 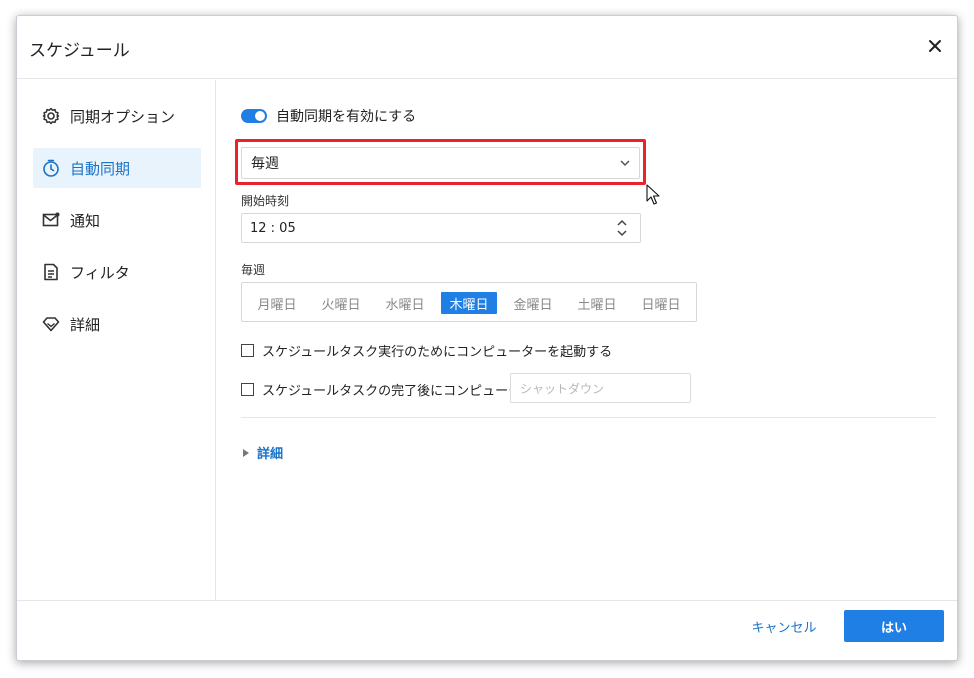 What do you see at coordinates (265, 164) in the screenshot?
I see `frequency-select-value: 毎週` at bounding box center [265, 164].